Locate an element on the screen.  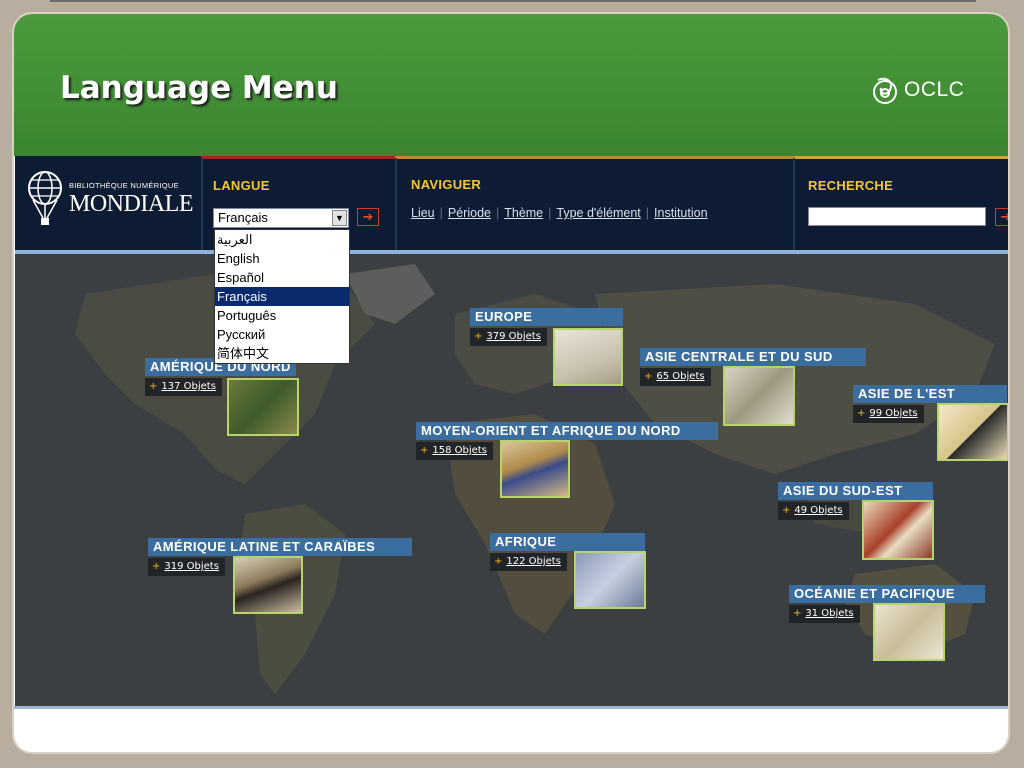
search-input is located at coordinates (897, 216).